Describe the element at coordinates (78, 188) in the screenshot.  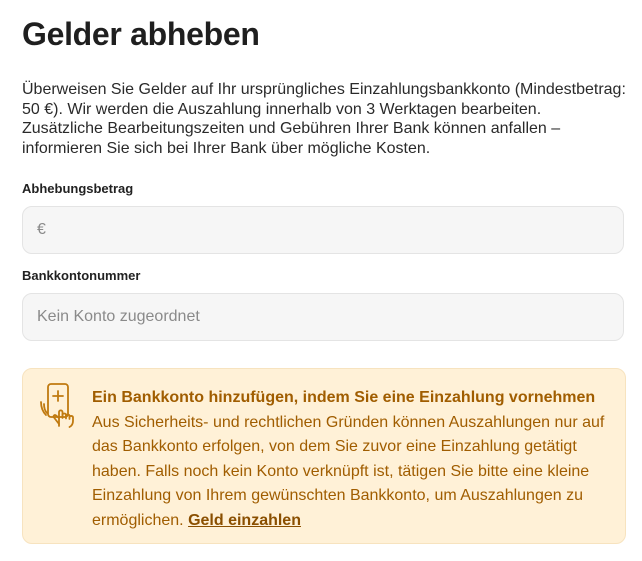
I see `amount-label: Abhebungsbetrag` at that location.